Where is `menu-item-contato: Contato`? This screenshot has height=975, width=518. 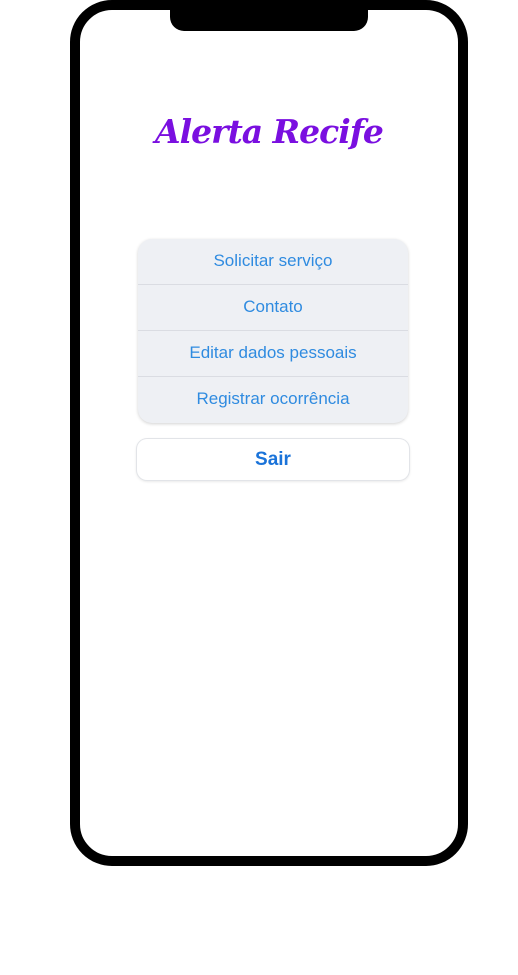
menu-item-contato: Contato is located at coordinates (273, 308).